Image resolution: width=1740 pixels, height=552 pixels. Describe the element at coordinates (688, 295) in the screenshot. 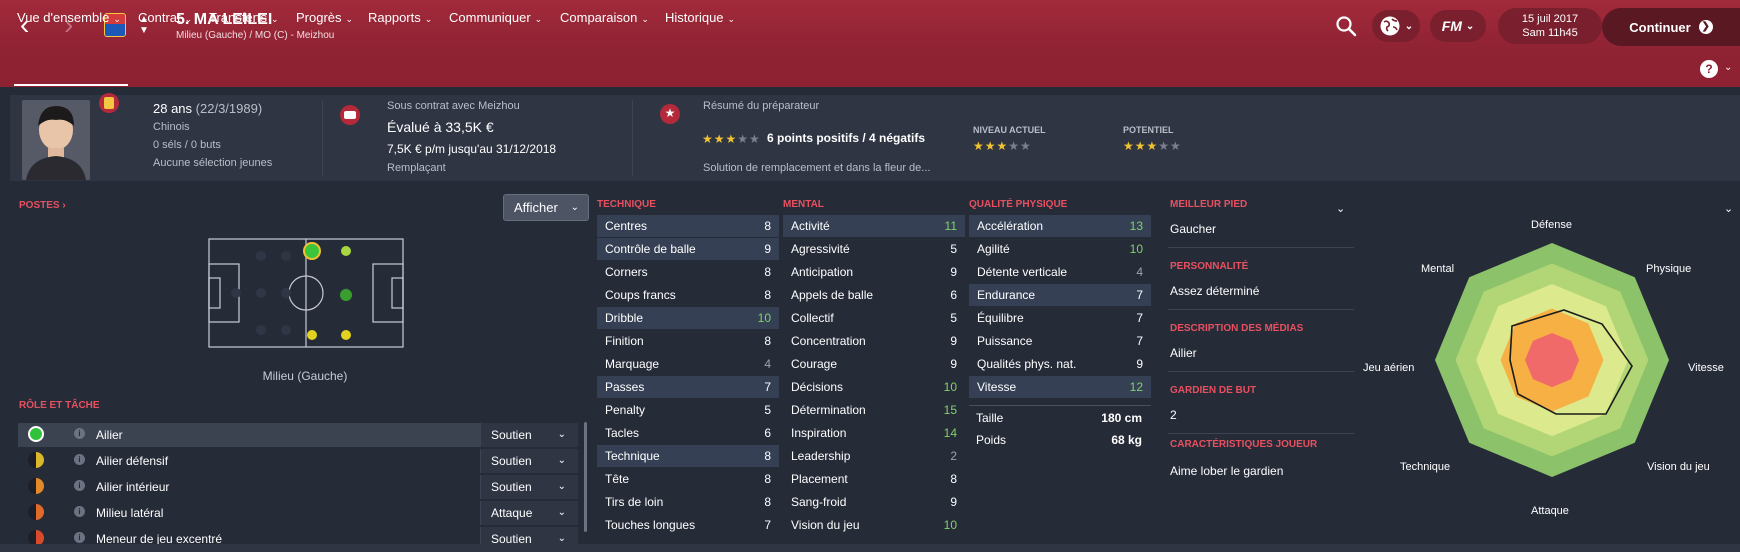

I see `attribute-row: Coups francs 8` at that location.